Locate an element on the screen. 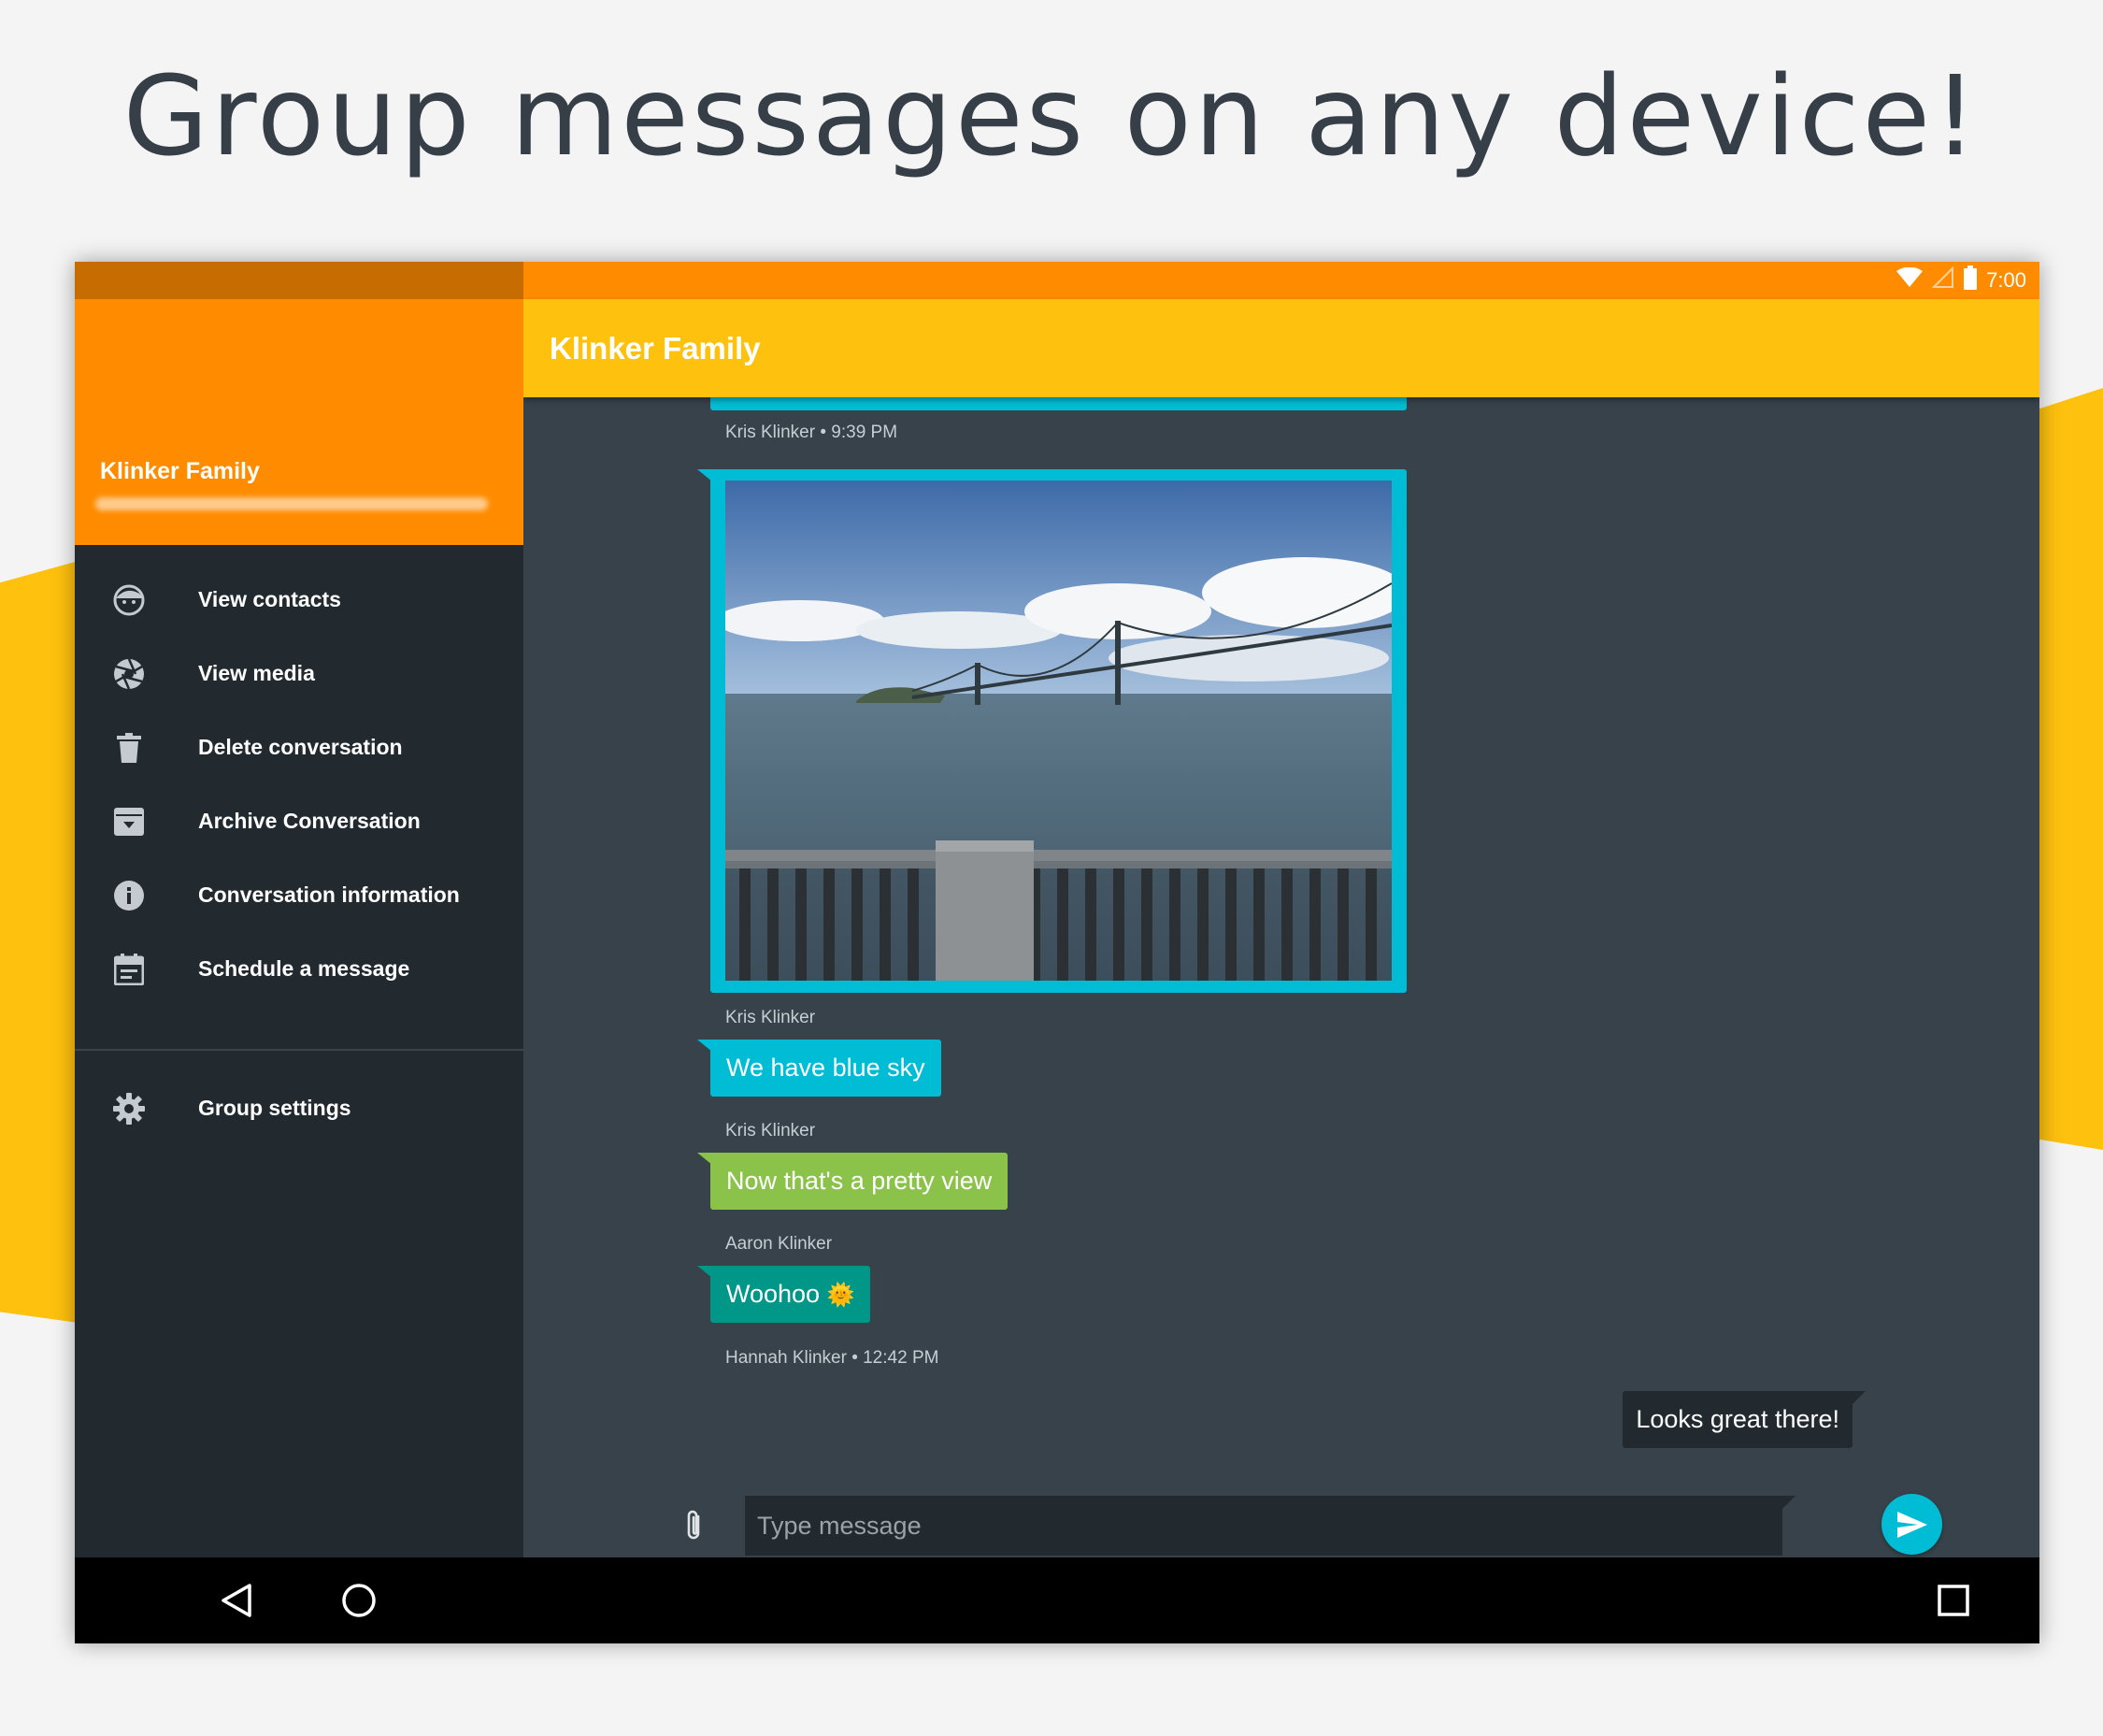 This screenshot has width=2103, height=1736. composer is located at coordinates (1281, 1525).